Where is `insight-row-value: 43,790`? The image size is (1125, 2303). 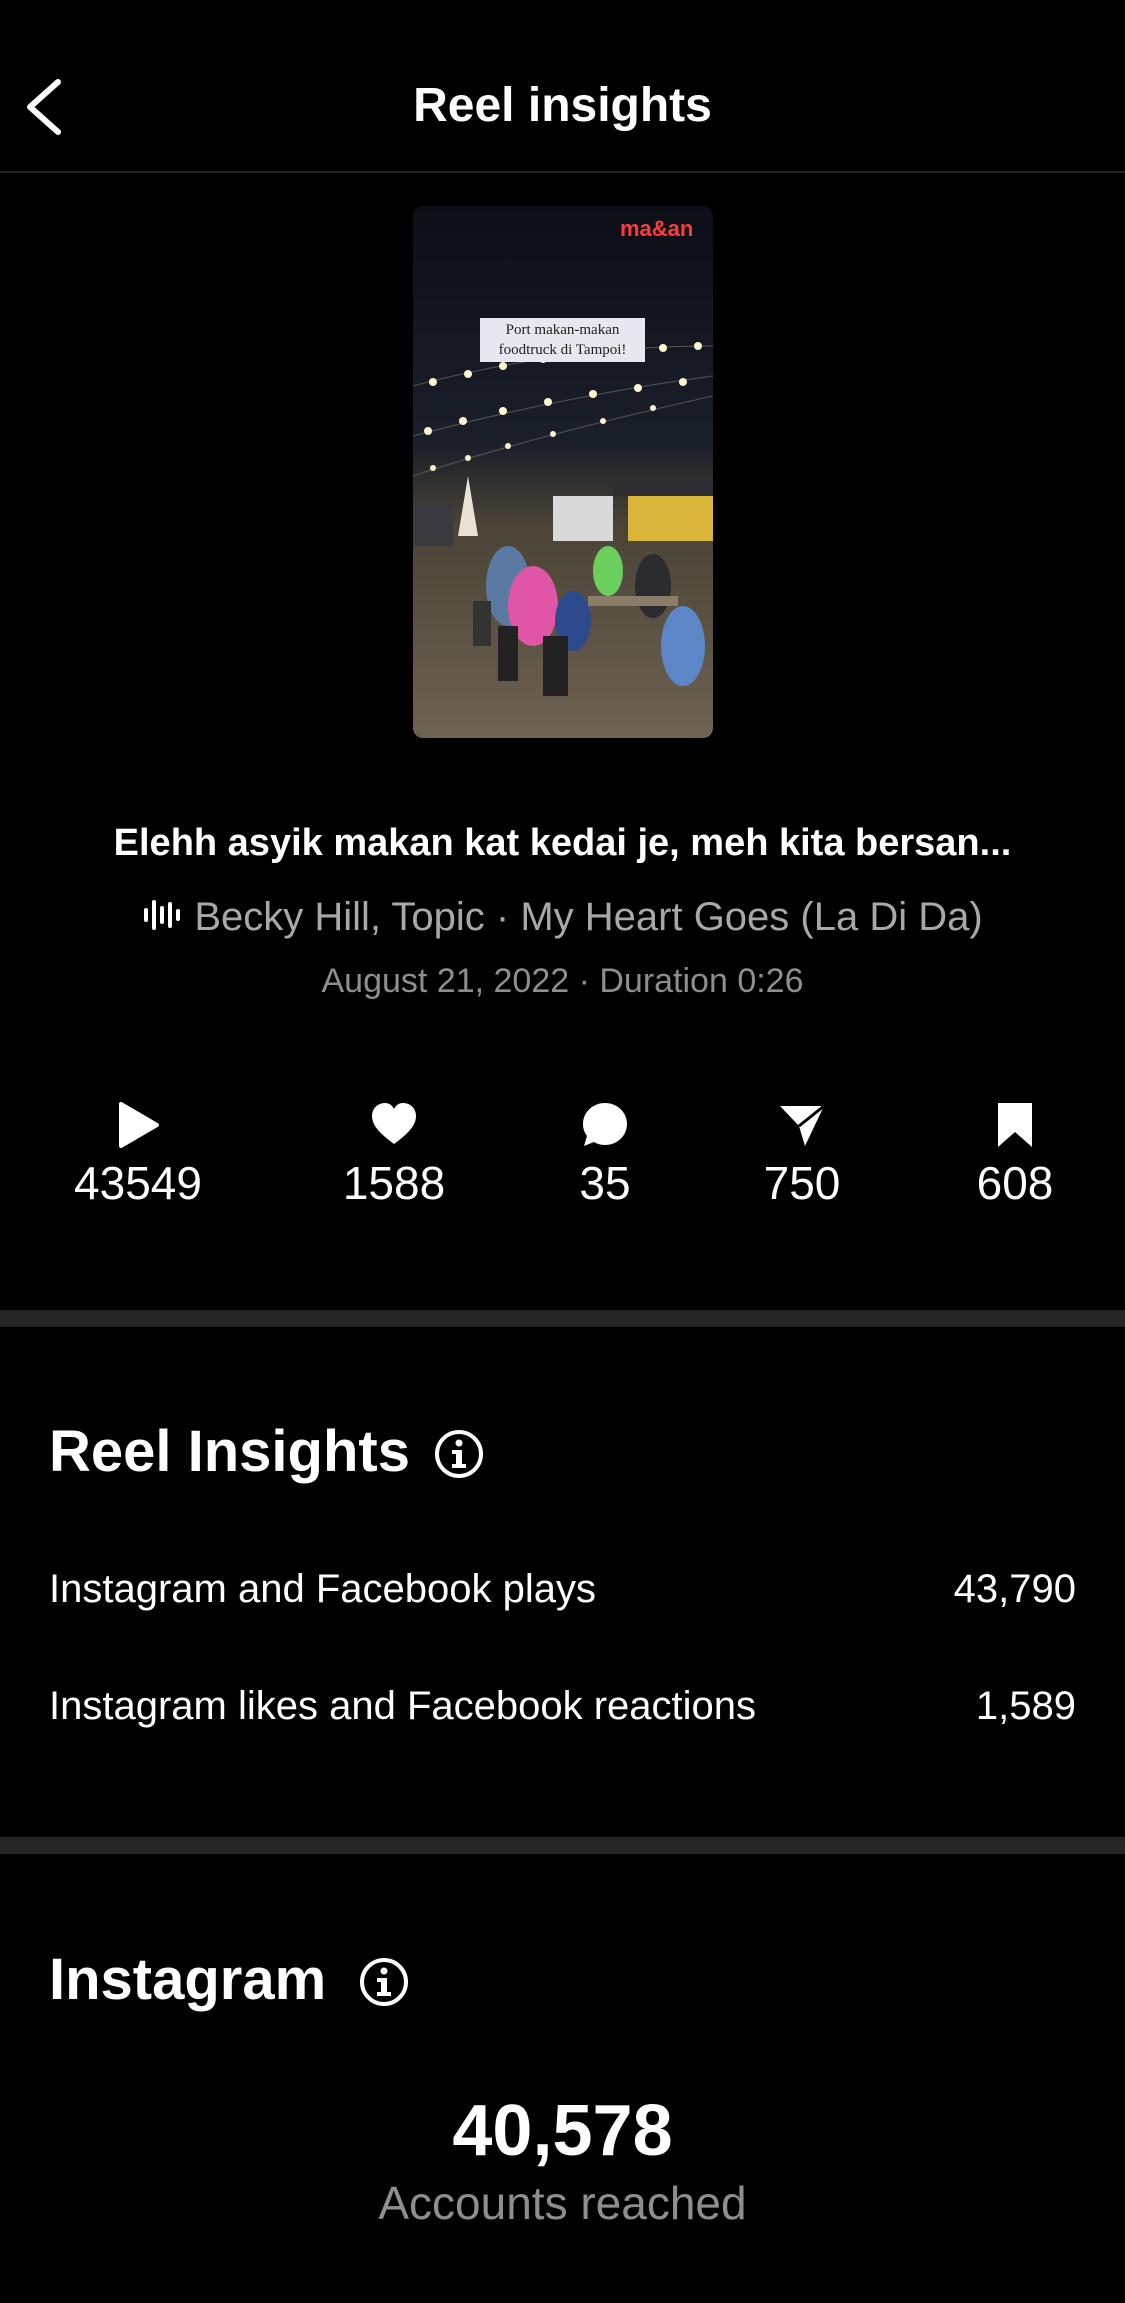
insight-row-value: 43,790 is located at coordinates (1014, 1589).